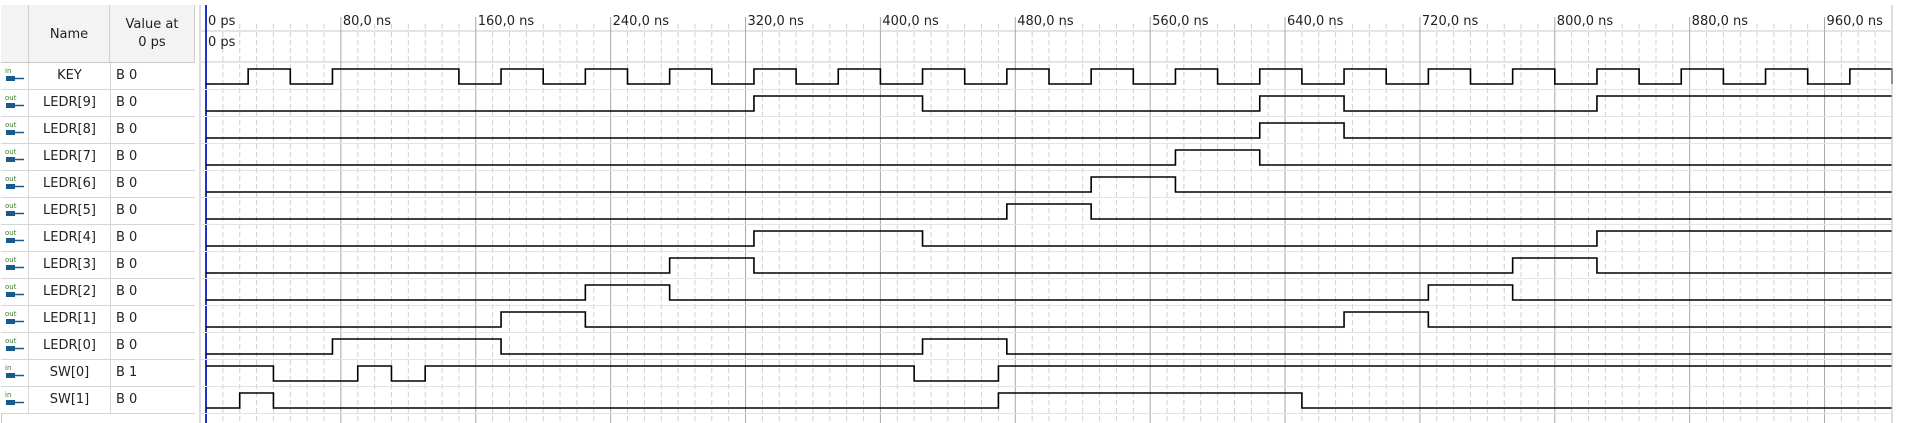  Describe the element at coordinates (910, 21) in the screenshot. I see `time-tick-label: 400,0 ns` at that location.